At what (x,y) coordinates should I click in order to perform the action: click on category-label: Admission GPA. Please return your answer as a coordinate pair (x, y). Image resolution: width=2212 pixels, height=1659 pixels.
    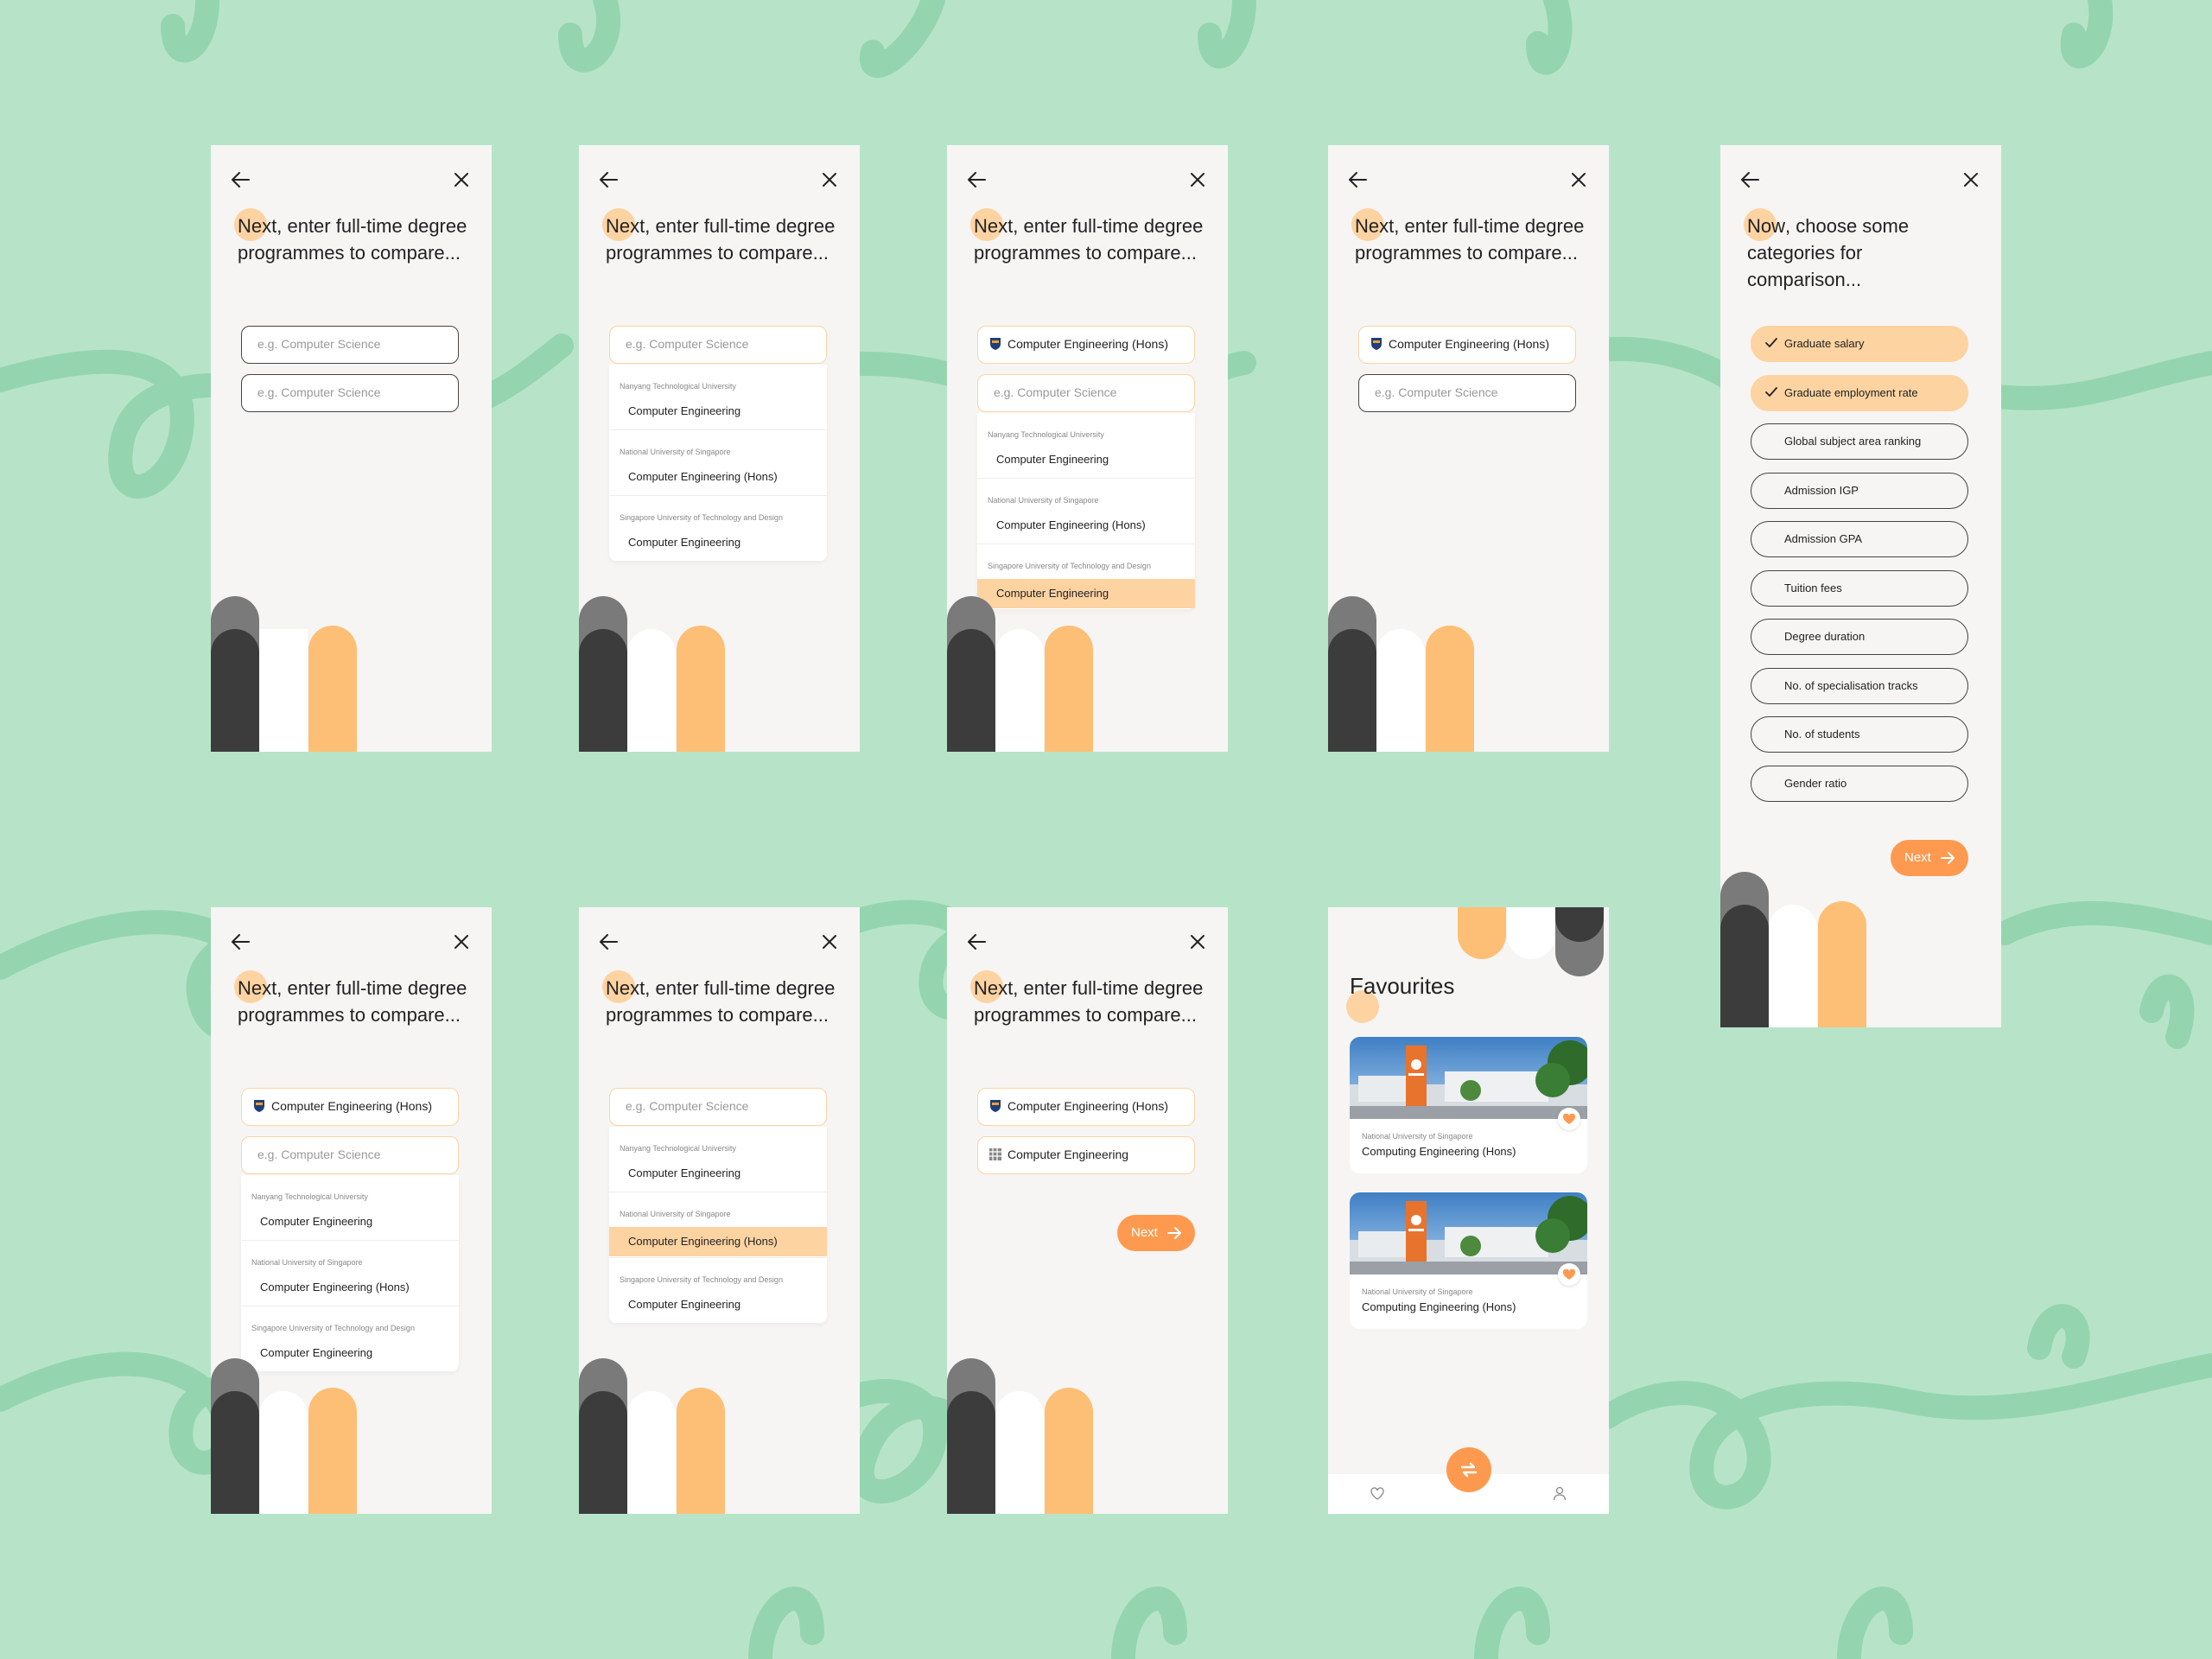
    Looking at the image, I should click on (1823, 538).